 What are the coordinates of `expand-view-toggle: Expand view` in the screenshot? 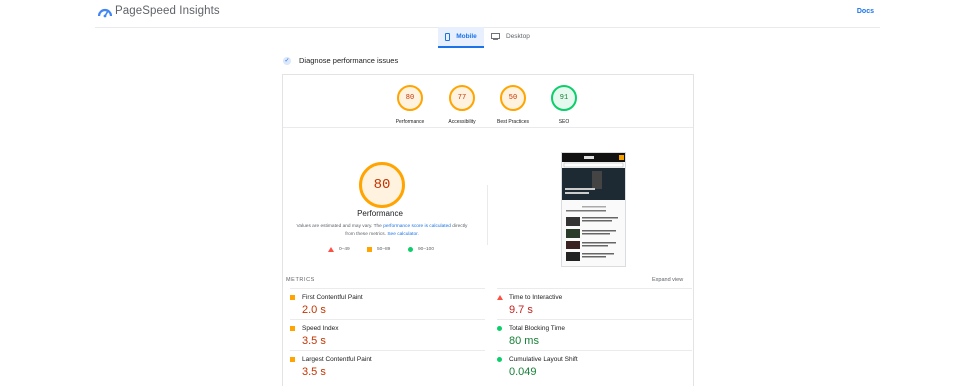 It's located at (667, 280).